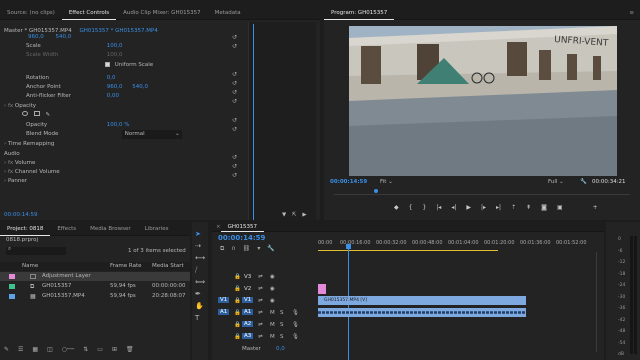 Image resolution: width=640 pixels, height=360 pixels. Describe the element at coordinates (468, 209) in the screenshot. I see `play-icon: ▶` at that location.